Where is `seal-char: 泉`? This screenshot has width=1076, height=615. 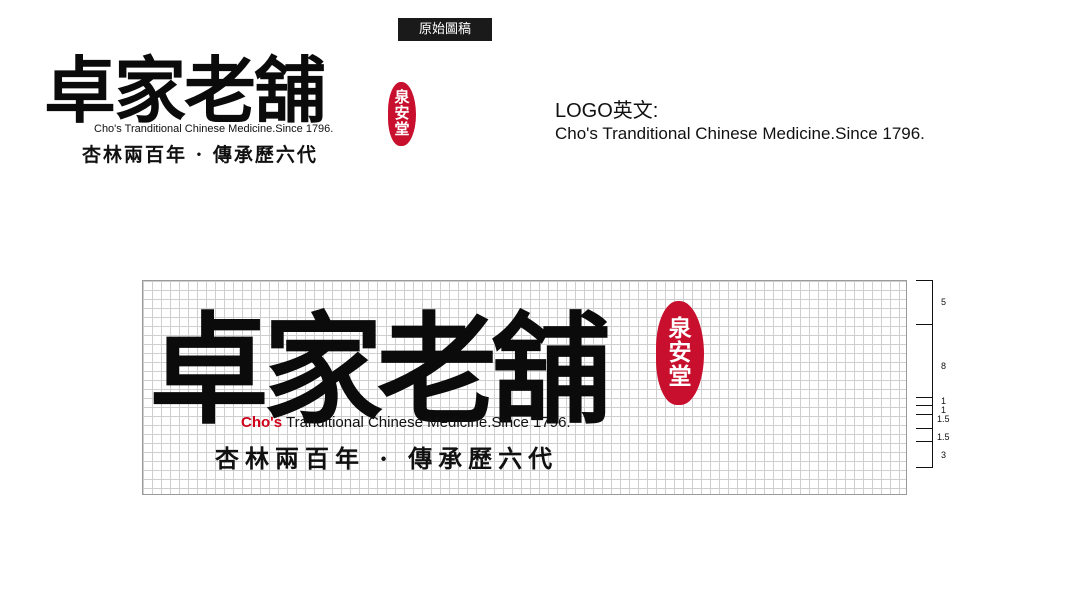 seal-char: 泉 is located at coordinates (680, 328).